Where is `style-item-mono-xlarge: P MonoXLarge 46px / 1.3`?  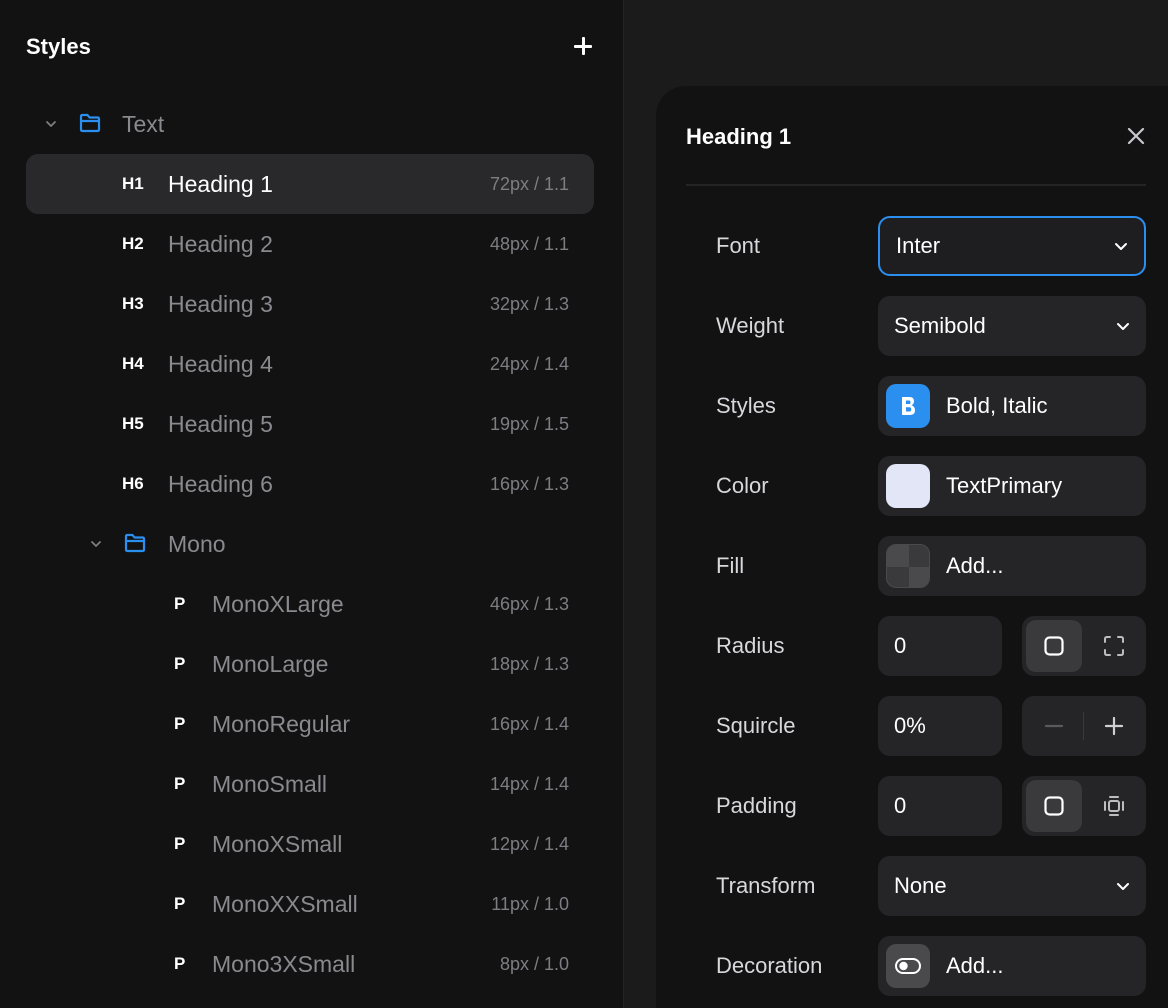
style-item-mono-xlarge: P MonoXLarge 46px / 1.3 is located at coordinates (310, 604).